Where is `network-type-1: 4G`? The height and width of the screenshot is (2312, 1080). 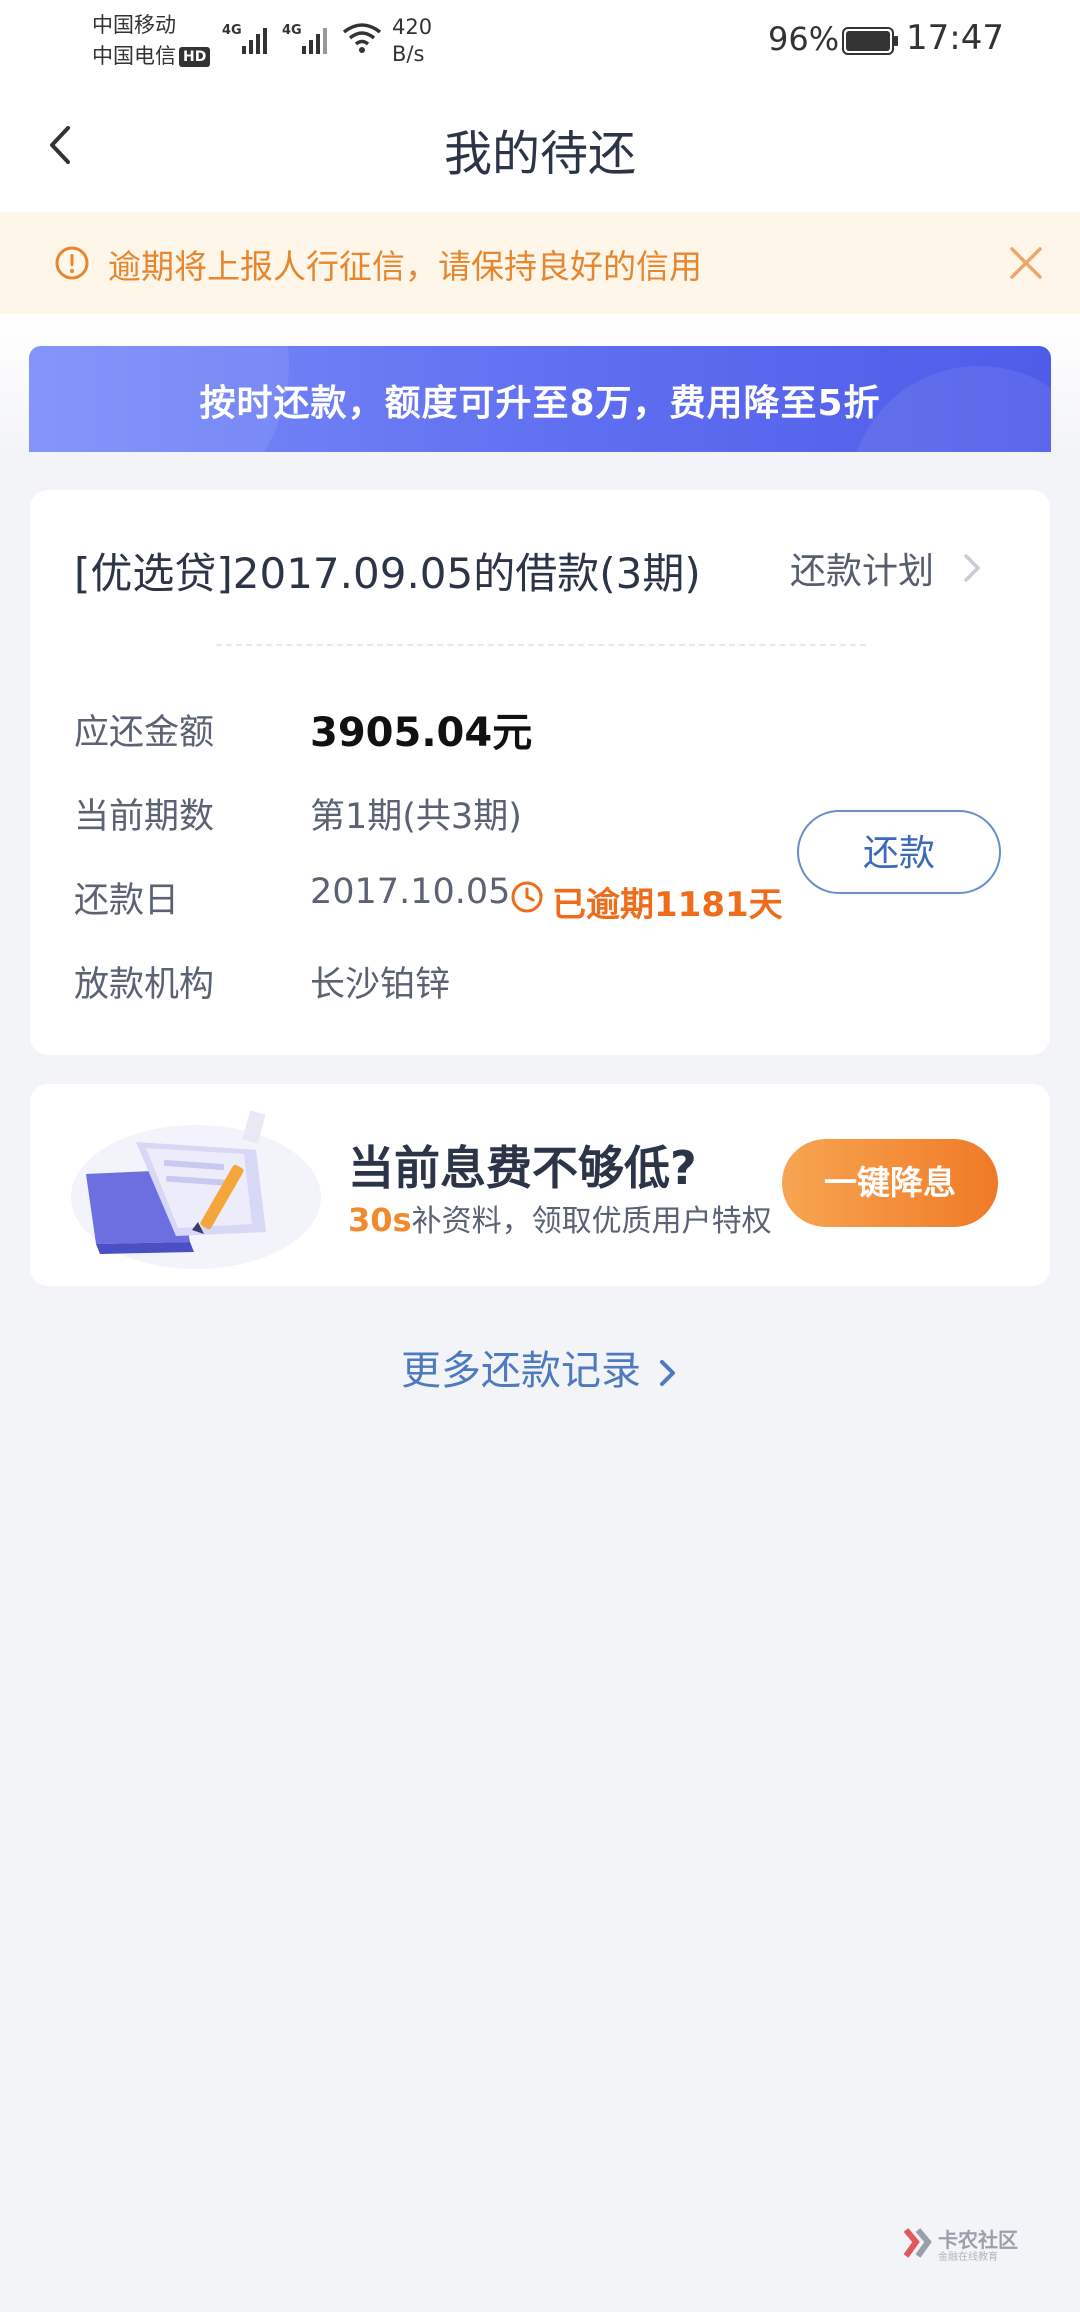 network-type-1: 4G is located at coordinates (232, 30).